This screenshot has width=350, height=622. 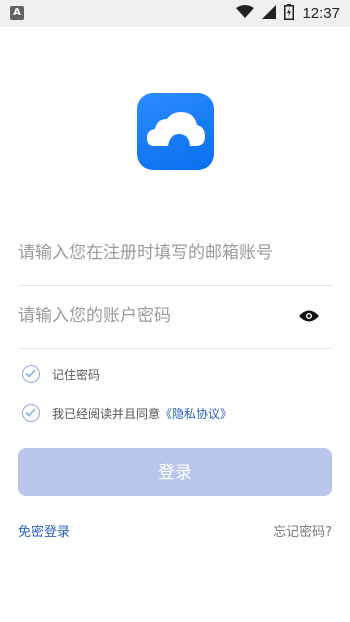 I want to click on eye-icon, so click(x=309, y=316).